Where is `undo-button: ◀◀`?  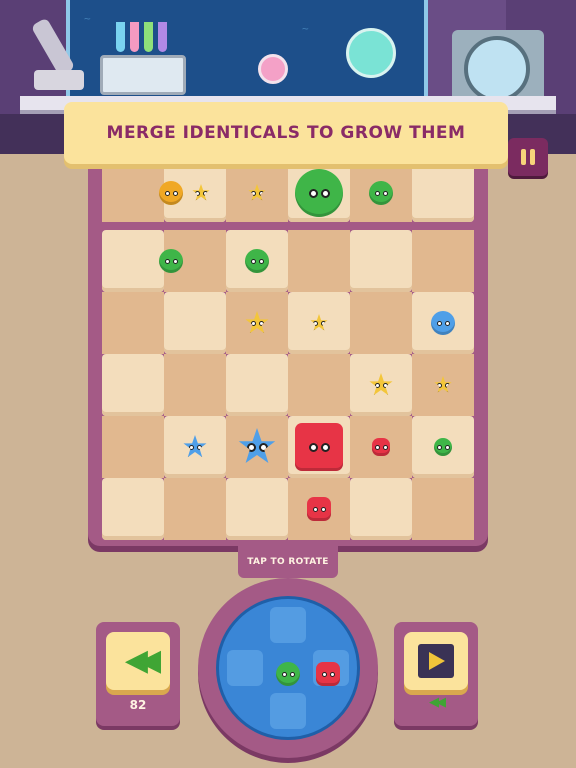
undo-button: ◀◀ is located at coordinates (138, 661).